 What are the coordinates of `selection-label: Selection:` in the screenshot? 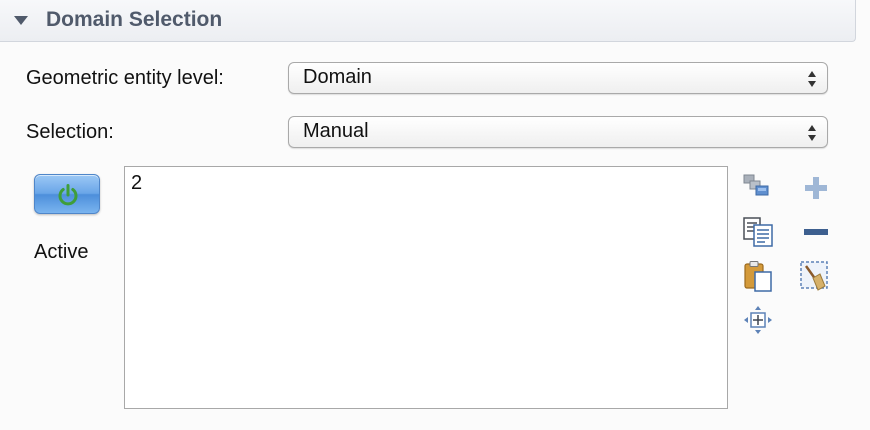 It's located at (70, 132).